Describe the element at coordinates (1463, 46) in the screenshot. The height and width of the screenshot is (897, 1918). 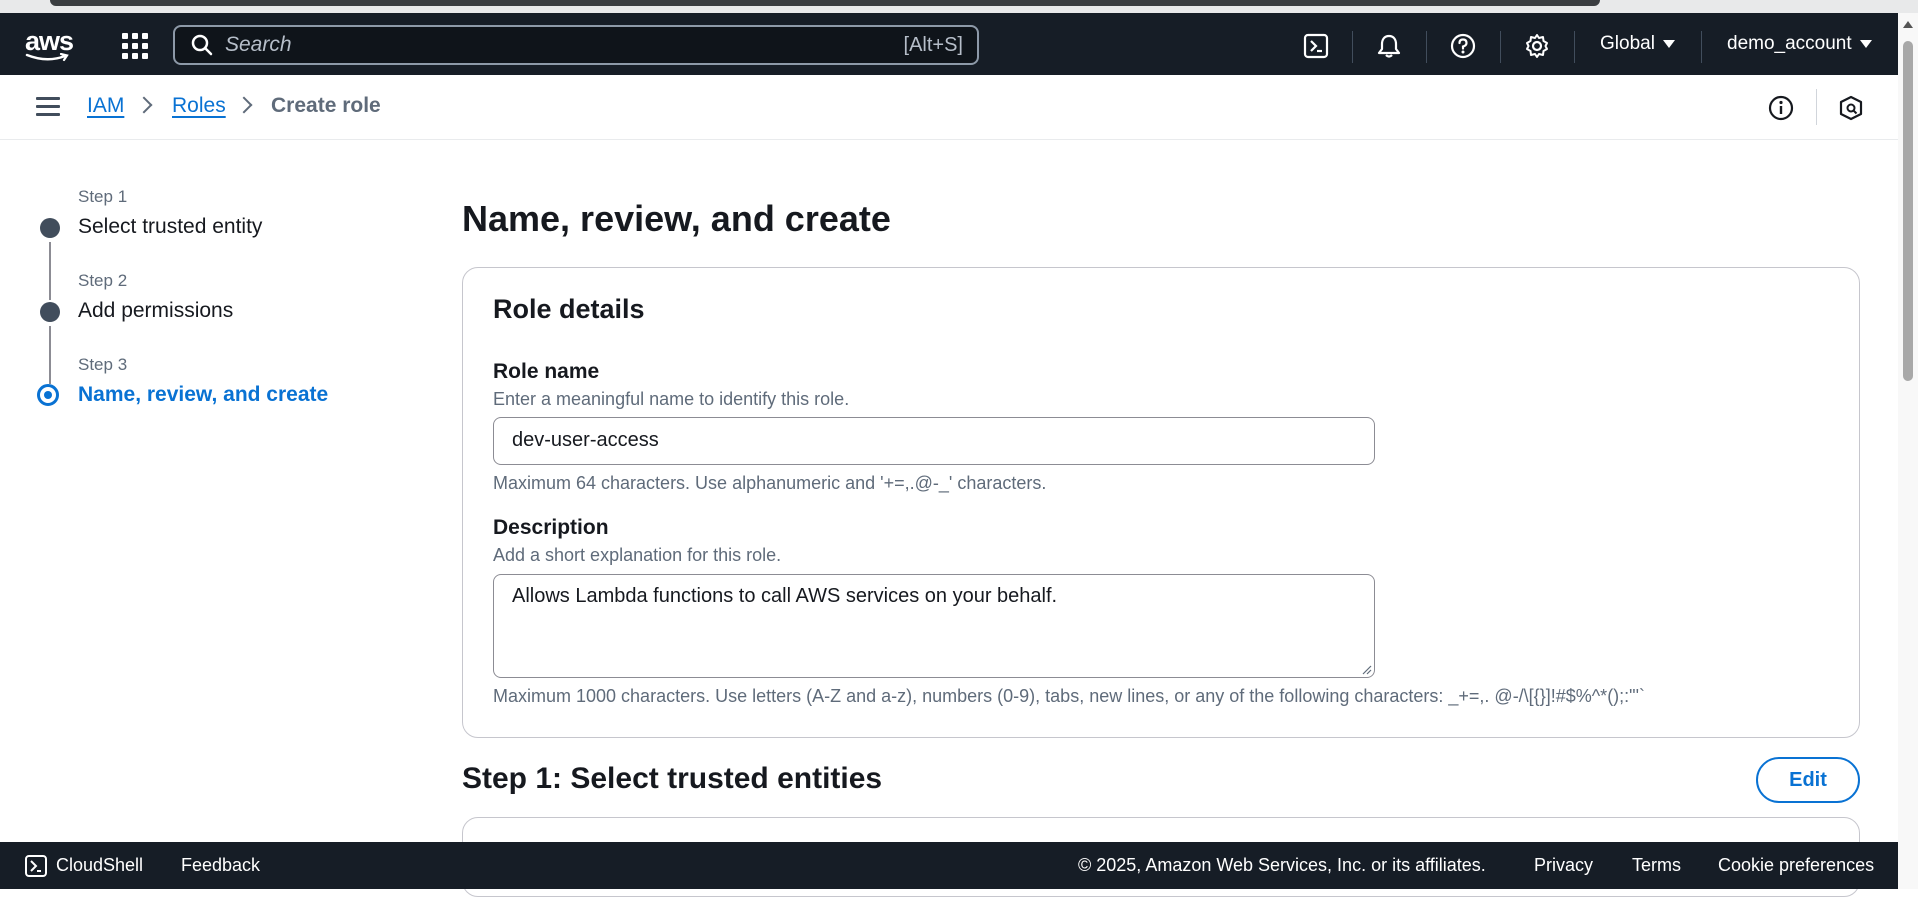
I see `help-icon` at that location.